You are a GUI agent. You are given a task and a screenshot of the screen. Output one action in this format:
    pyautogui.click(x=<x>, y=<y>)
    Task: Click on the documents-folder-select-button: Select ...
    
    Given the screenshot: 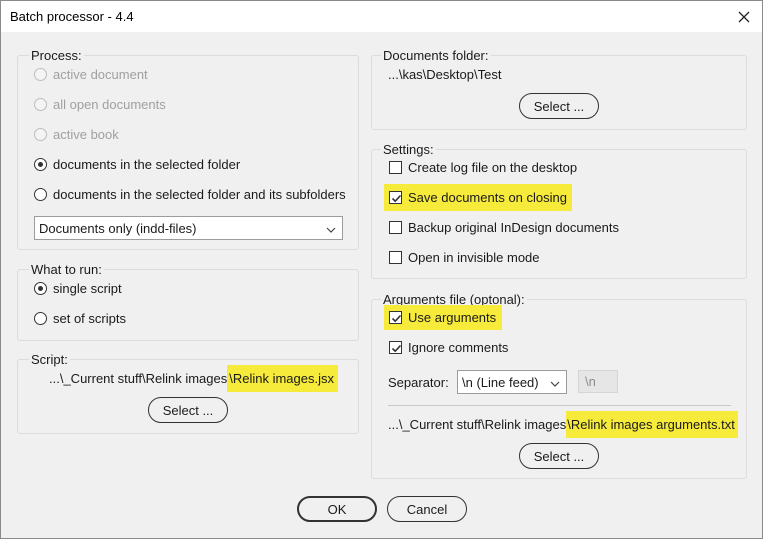 What is the action you would take?
    pyautogui.click(x=559, y=106)
    